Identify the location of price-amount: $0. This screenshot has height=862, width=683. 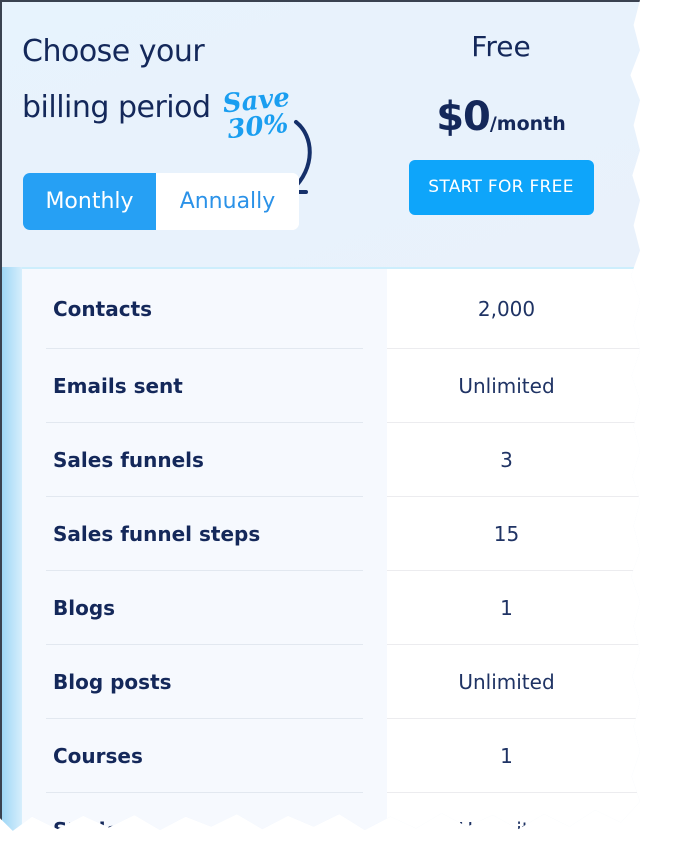
(463, 117).